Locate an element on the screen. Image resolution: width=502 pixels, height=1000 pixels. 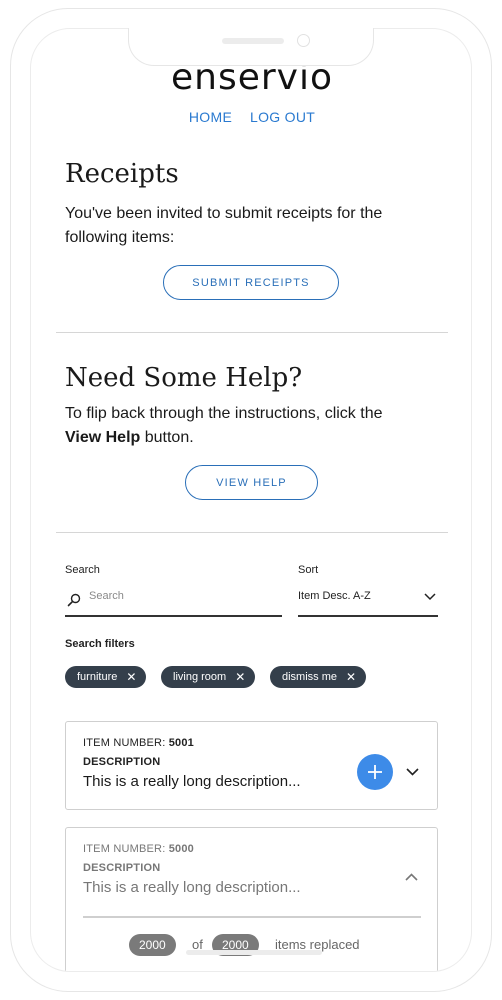
item-number: ITEM NUMBER: 5001 is located at coordinates (138, 743).